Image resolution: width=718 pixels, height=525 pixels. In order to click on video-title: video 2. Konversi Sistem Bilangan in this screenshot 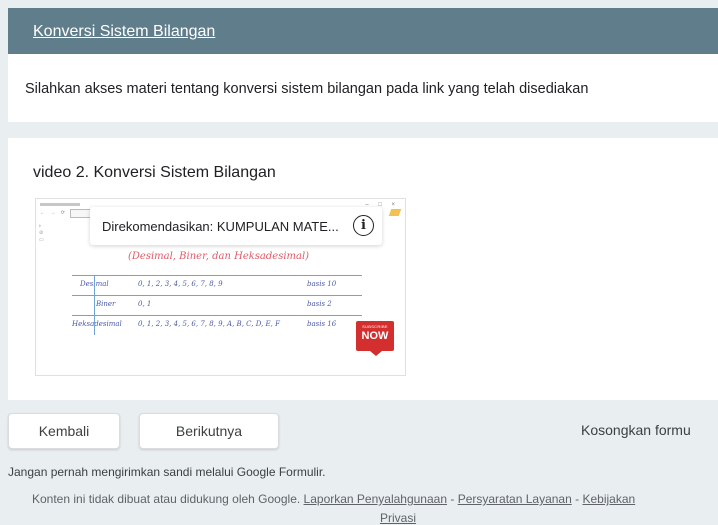, I will do `click(154, 172)`.